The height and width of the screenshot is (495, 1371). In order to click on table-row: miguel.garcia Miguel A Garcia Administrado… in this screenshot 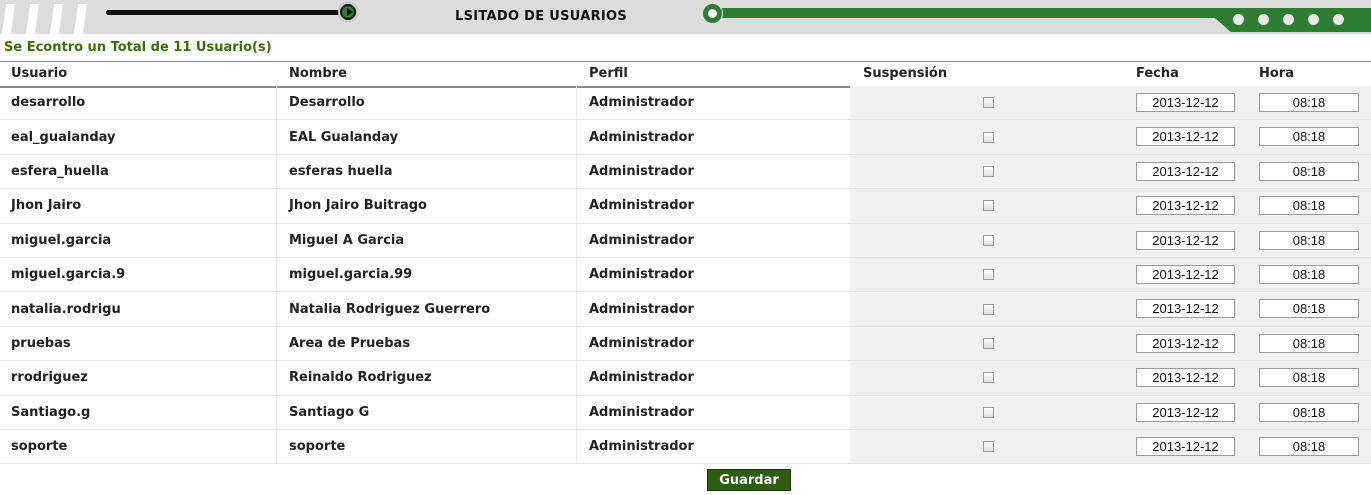, I will do `click(685, 240)`.